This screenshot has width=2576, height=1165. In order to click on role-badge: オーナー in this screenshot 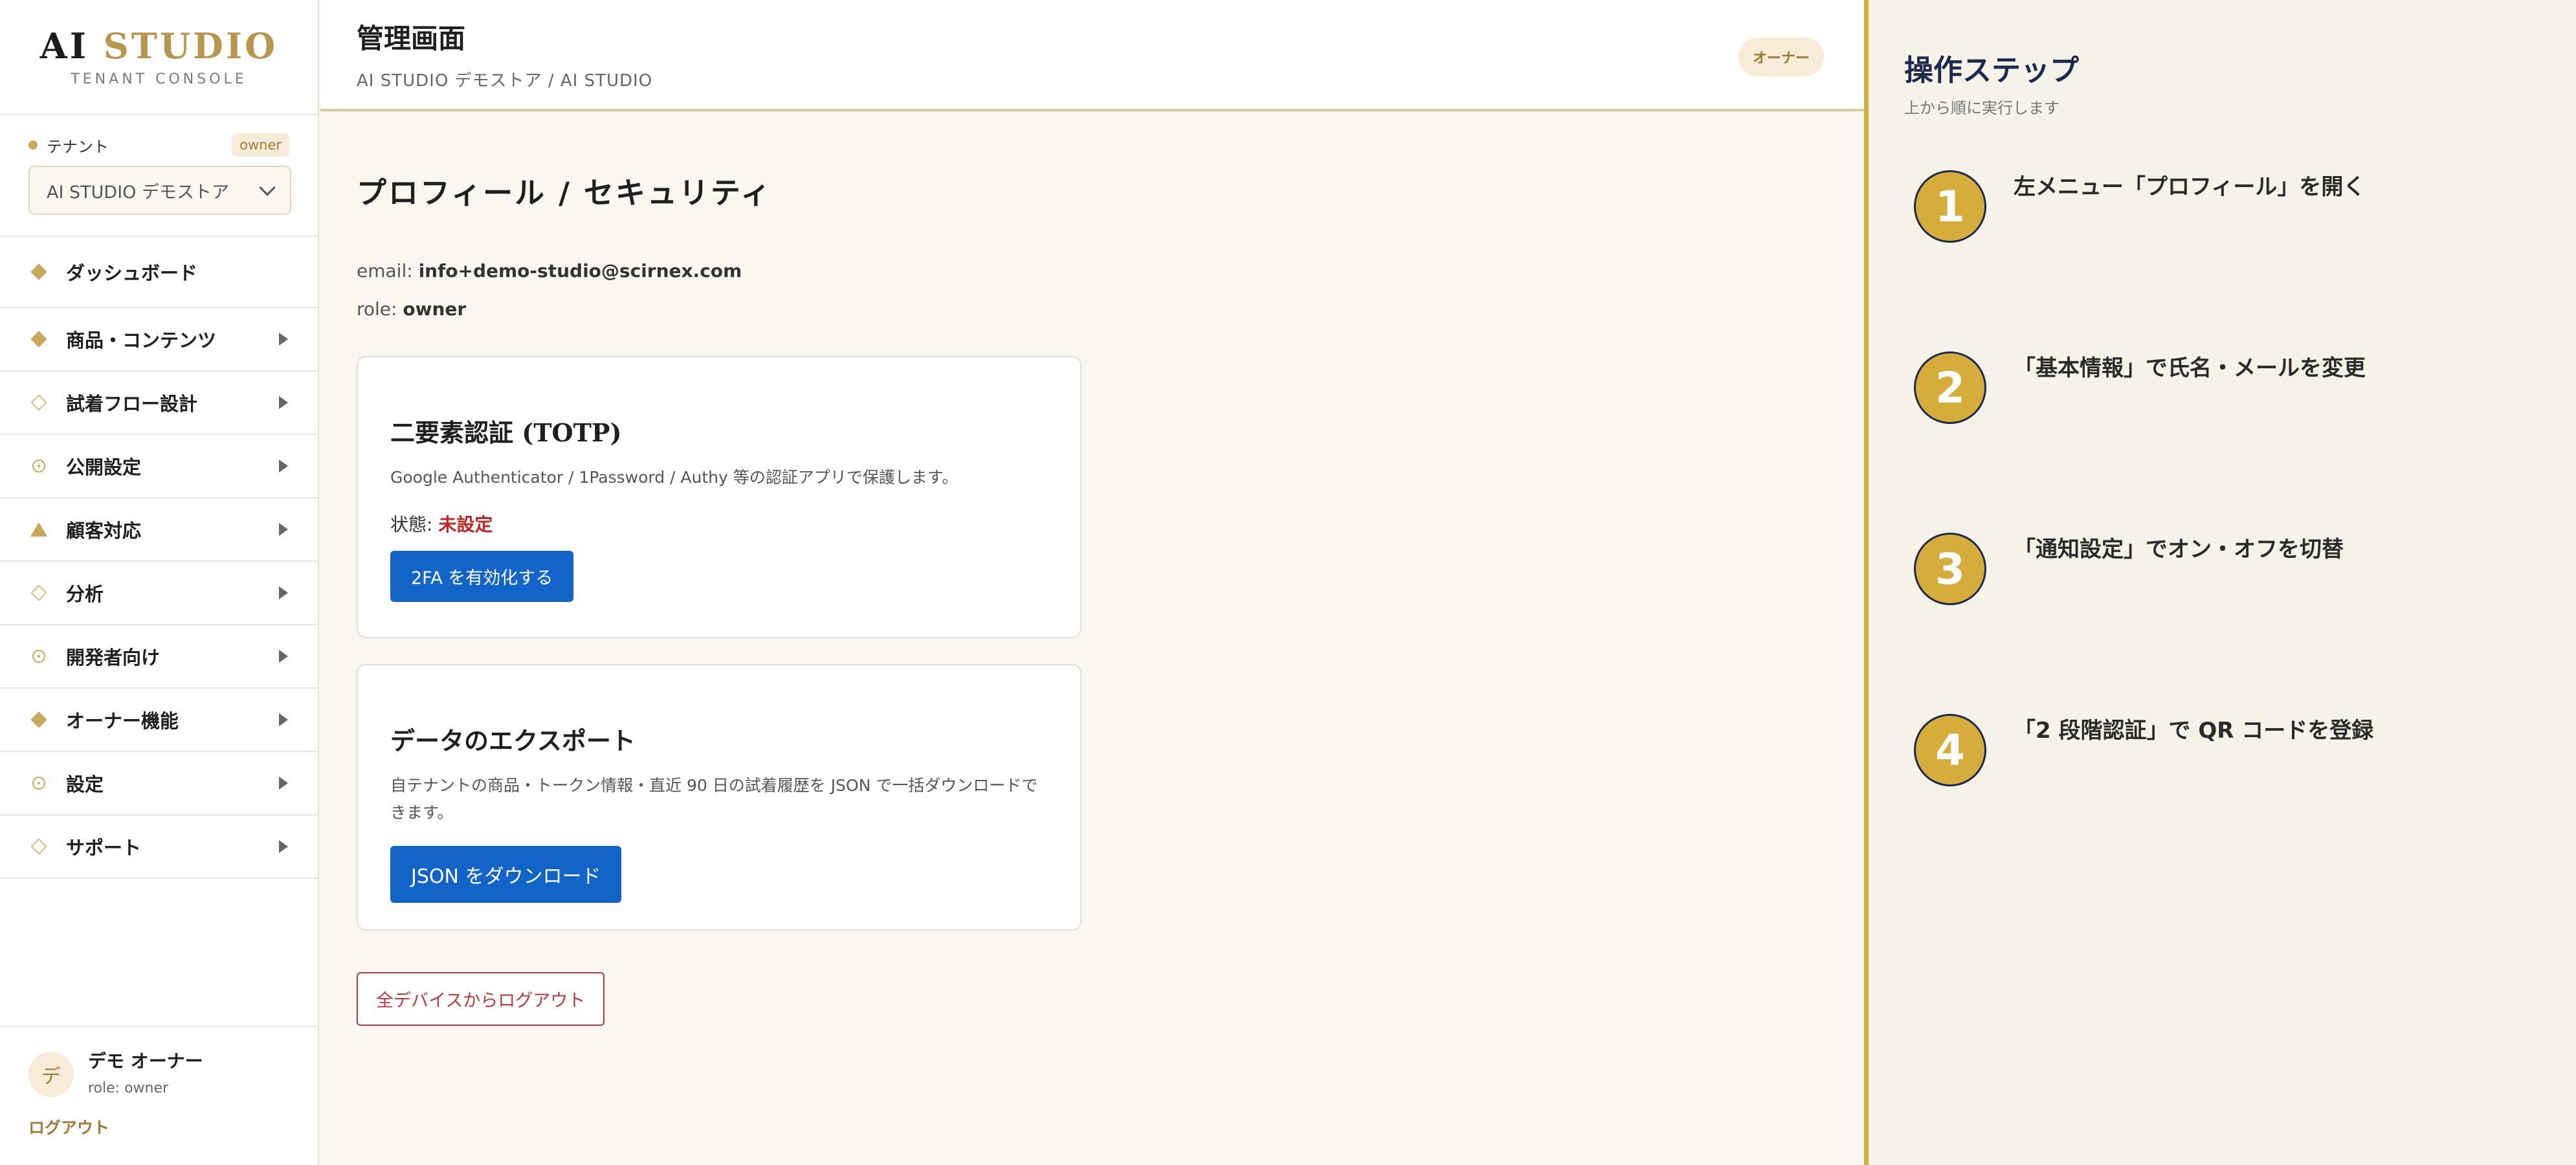, I will do `click(1781, 57)`.